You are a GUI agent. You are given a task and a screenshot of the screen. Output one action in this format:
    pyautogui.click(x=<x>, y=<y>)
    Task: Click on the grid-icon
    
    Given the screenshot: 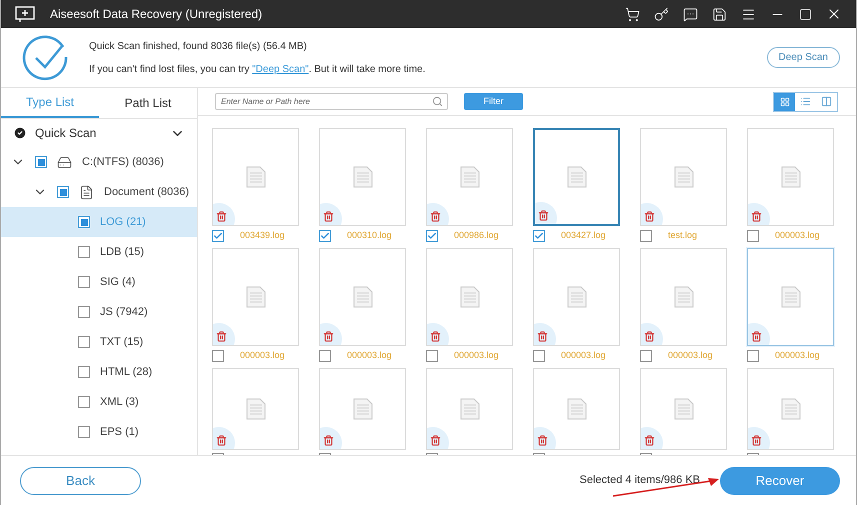 What is the action you would take?
    pyautogui.click(x=785, y=101)
    